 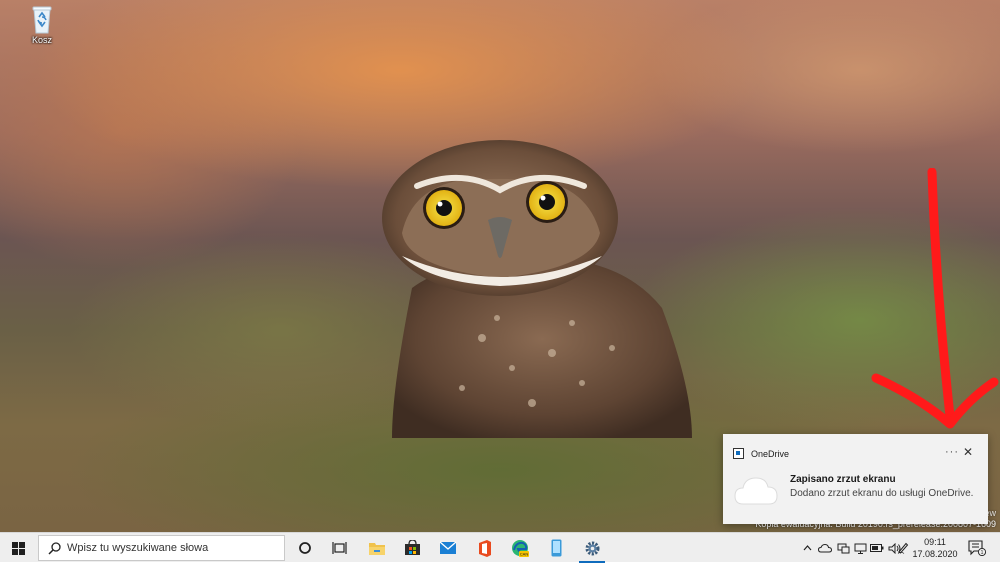 I want to click on edge-canary-icon: CAN, so click(x=520, y=548).